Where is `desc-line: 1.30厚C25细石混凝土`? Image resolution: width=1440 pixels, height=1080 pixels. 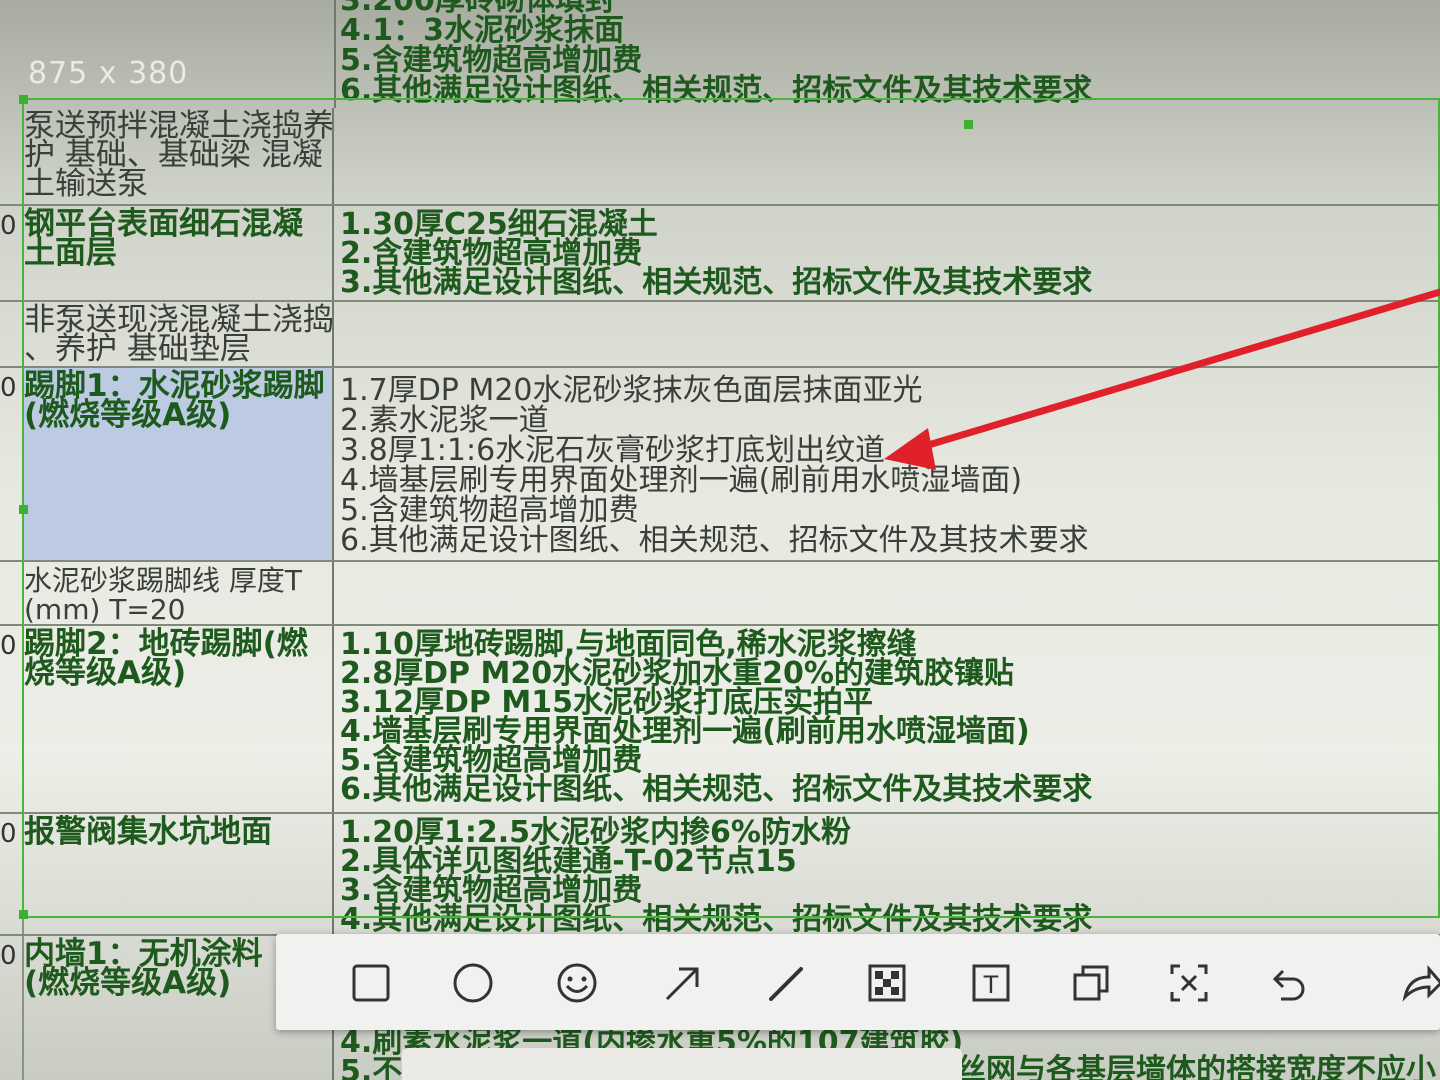 desc-line: 1.30厚C25细石混凝土 is located at coordinates (499, 224).